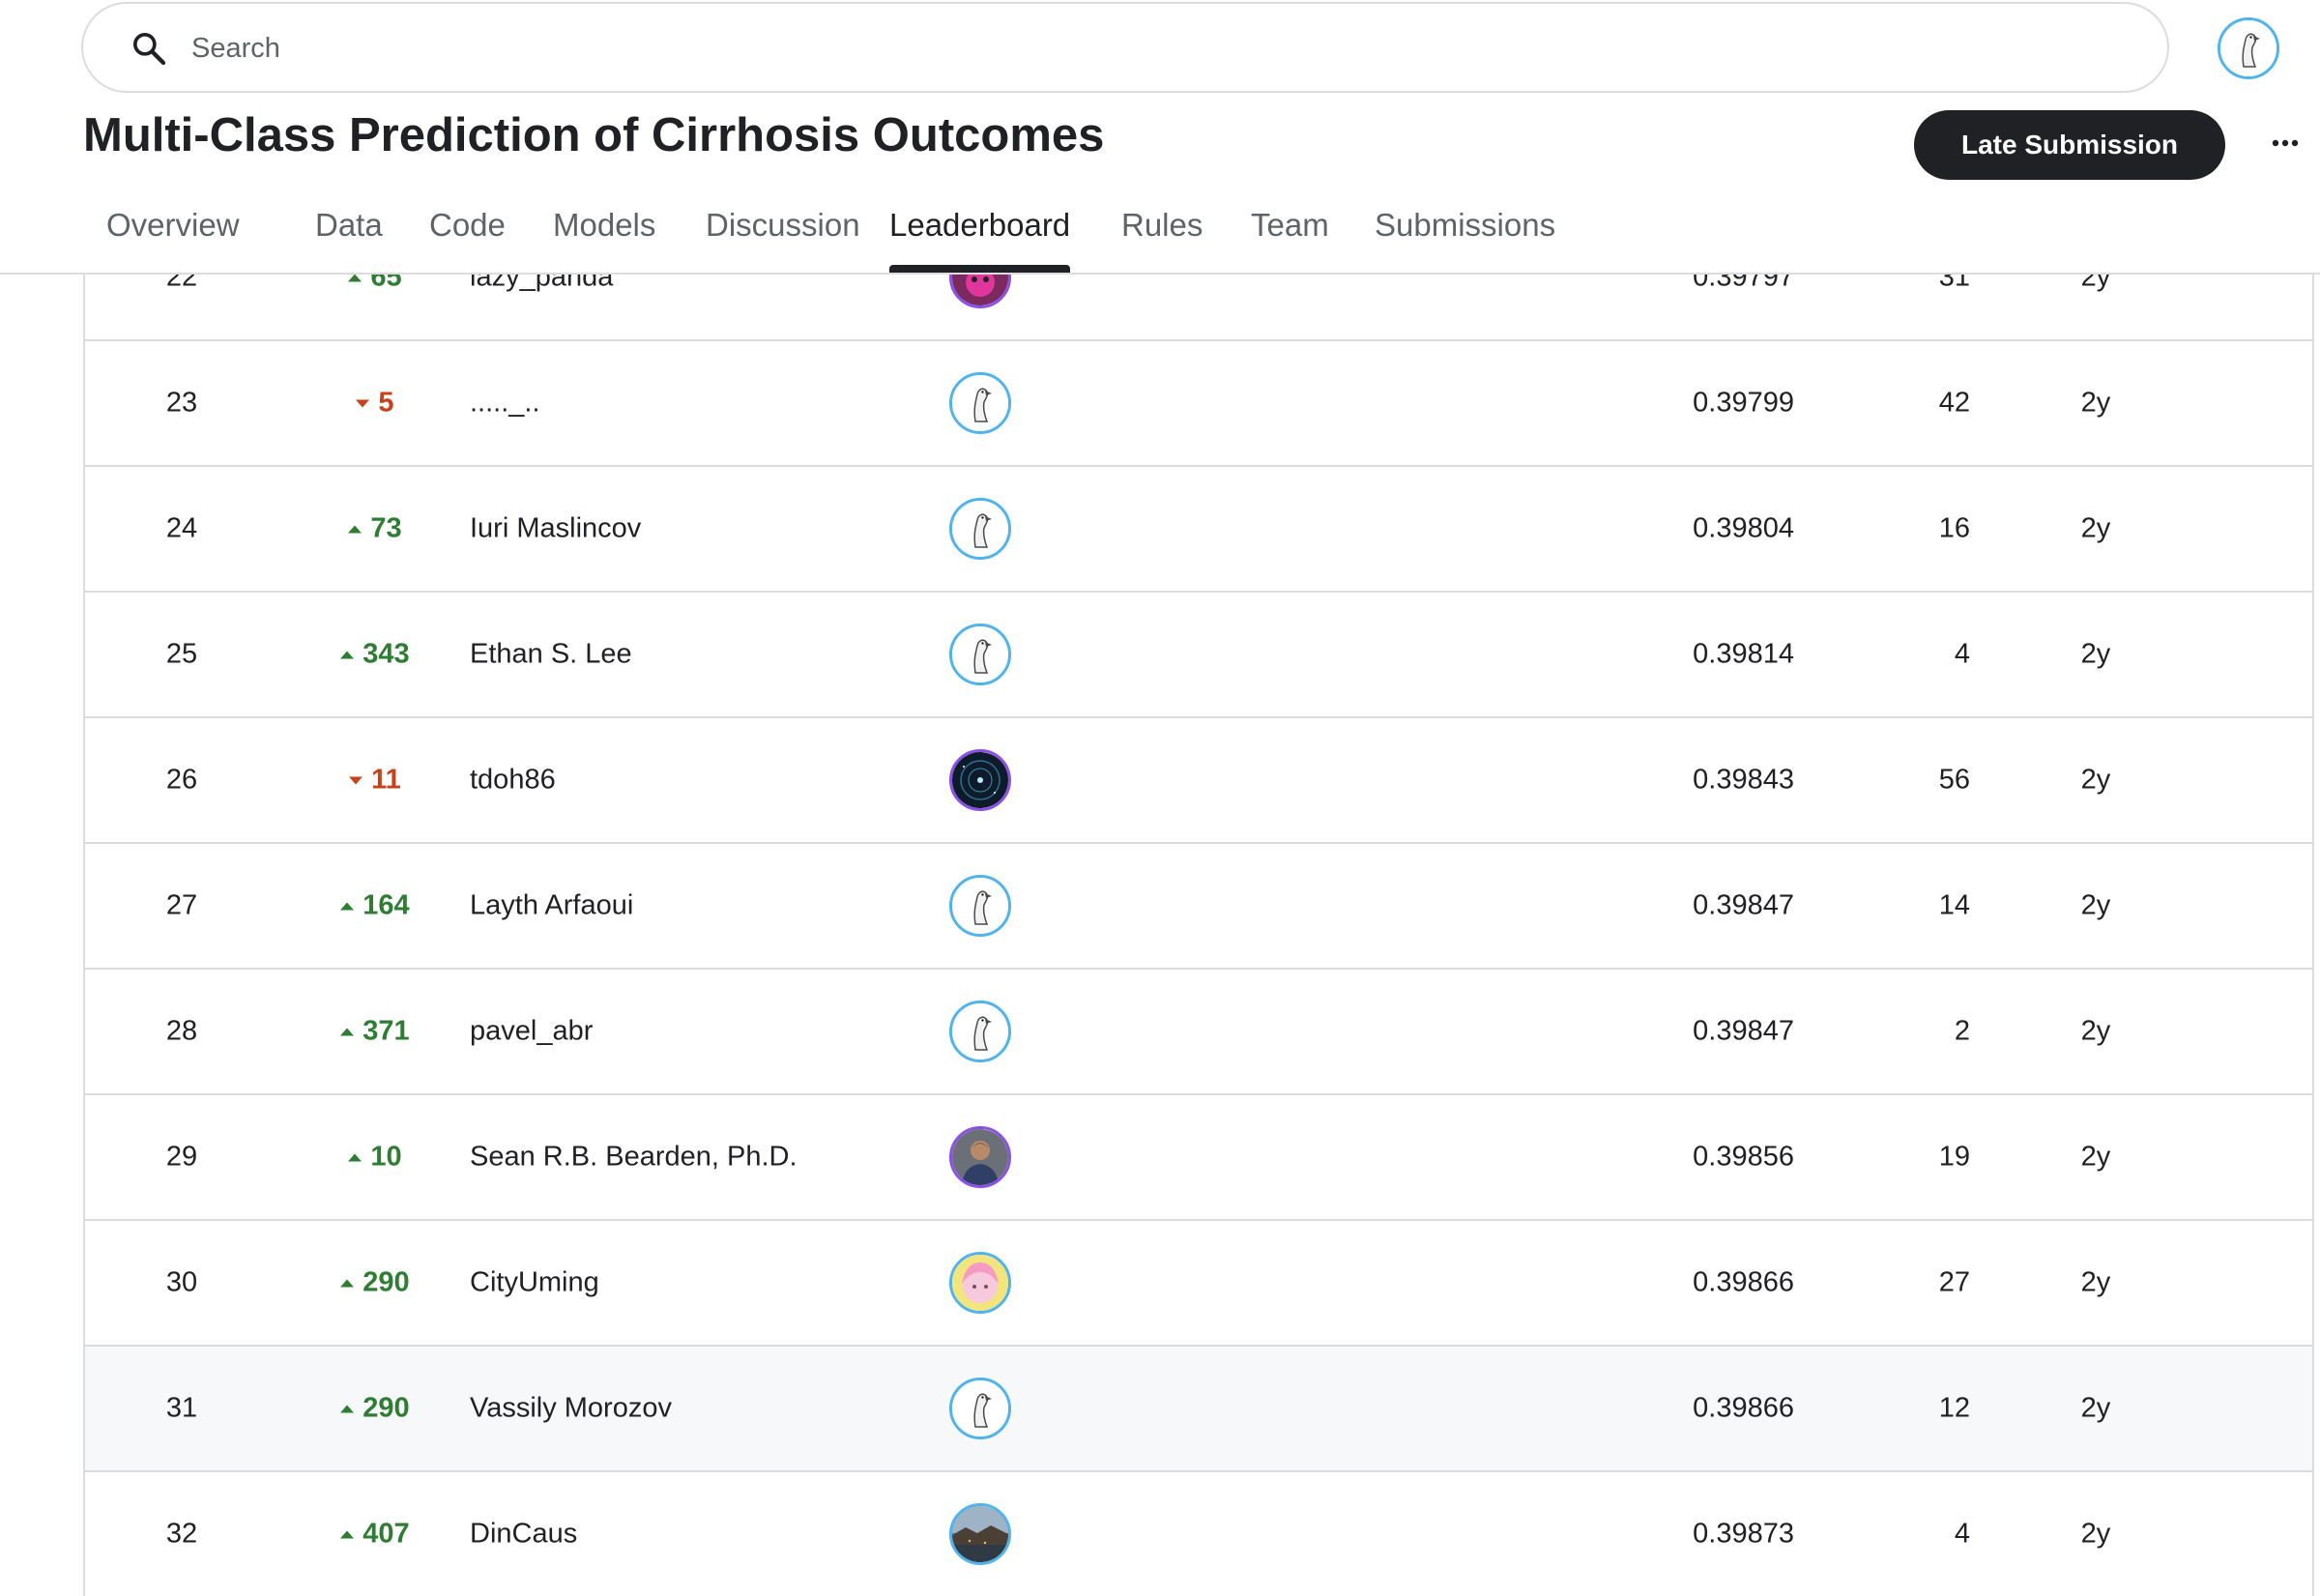 This screenshot has width=2320, height=1596. Describe the element at coordinates (173, 237) in the screenshot. I see `tab-overview: Overview` at that location.